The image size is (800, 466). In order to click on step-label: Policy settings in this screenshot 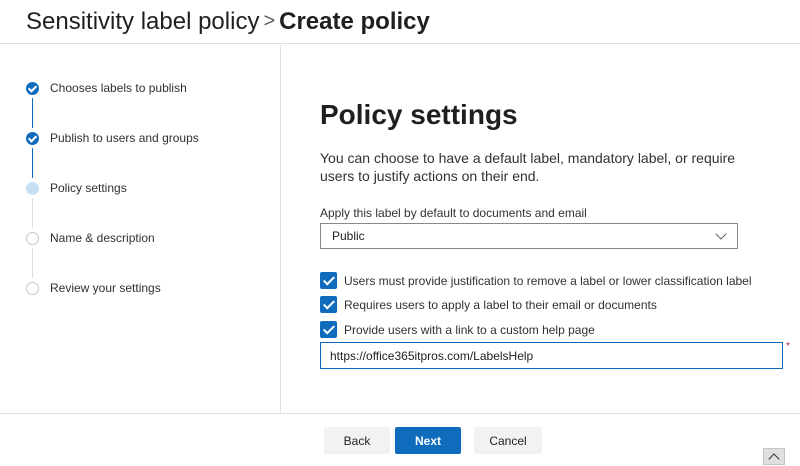, I will do `click(88, 188)`.